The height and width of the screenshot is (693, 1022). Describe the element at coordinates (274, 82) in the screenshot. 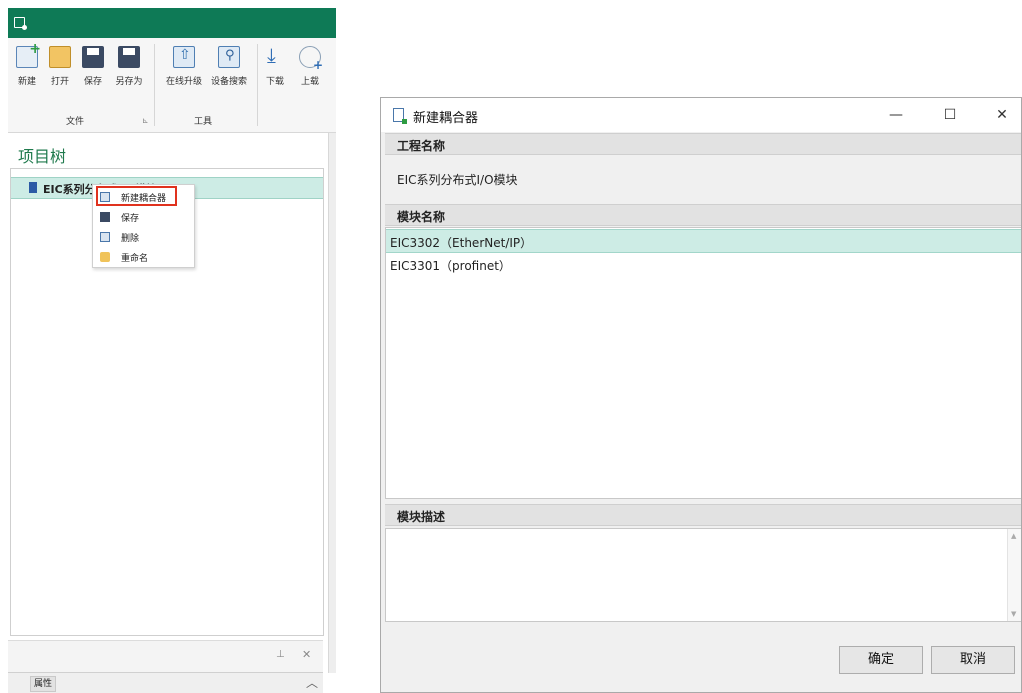

I see `download-label: 下载` at that location.